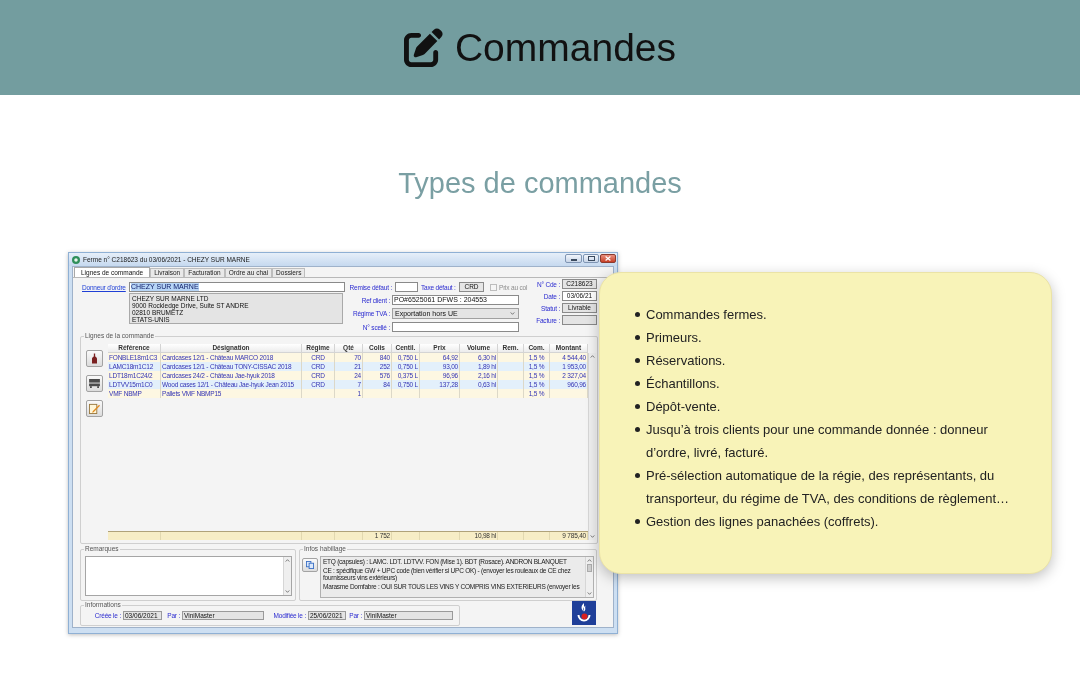 The image size is (1080, 675). What do you see at coordinates (584, 613) in the screenshot?
I see `logo-icon` at bounding box center [584, 613].